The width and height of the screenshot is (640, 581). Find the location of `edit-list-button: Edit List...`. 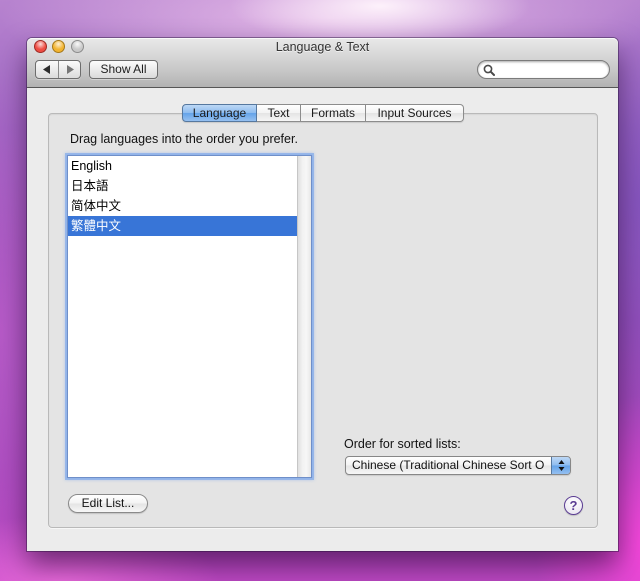

edit-list-button: Edit List... is located at coordinates (108, 503).